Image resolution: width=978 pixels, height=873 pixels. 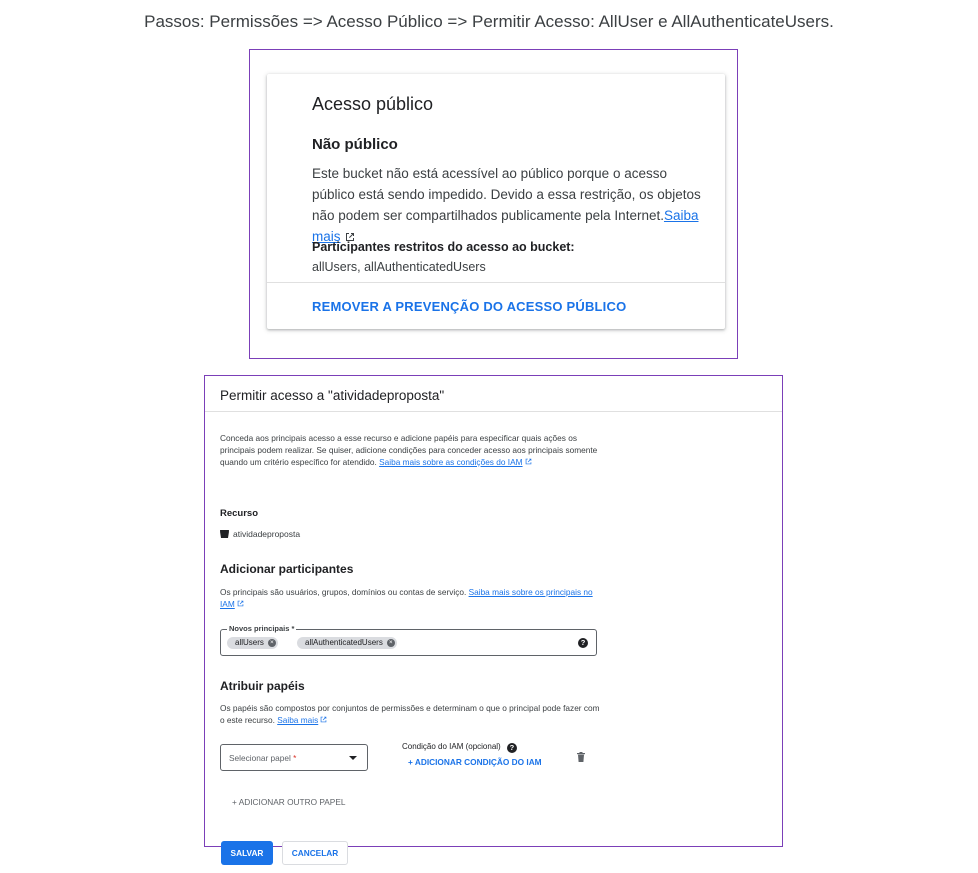 I want to click on dropdown-caret-icon, so click(x=353, y=758).